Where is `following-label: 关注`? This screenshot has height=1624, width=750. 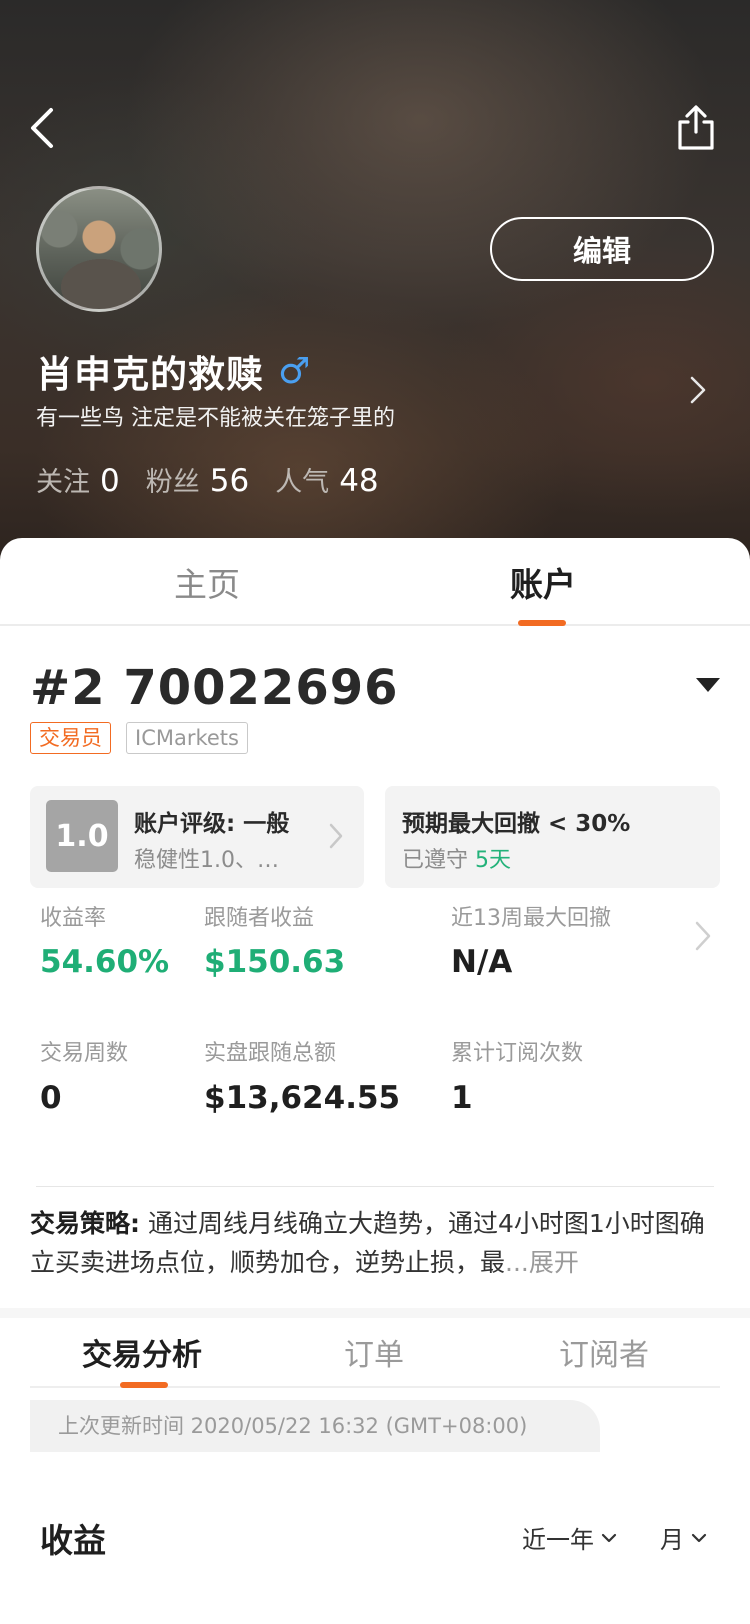
following-label: 关注 is located at coordinates (63, 479).